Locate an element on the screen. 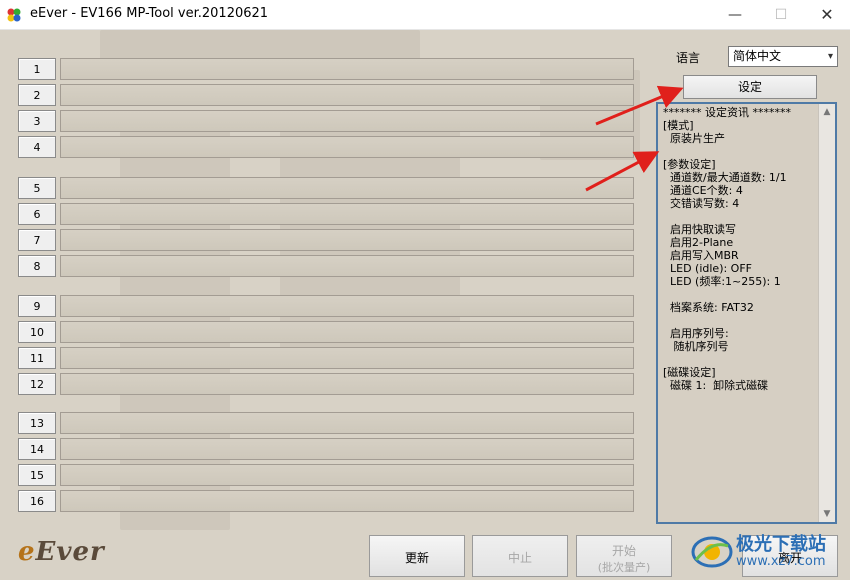 The image size is (850, 580). port-row: 15 is located at coordinates (327, 476).